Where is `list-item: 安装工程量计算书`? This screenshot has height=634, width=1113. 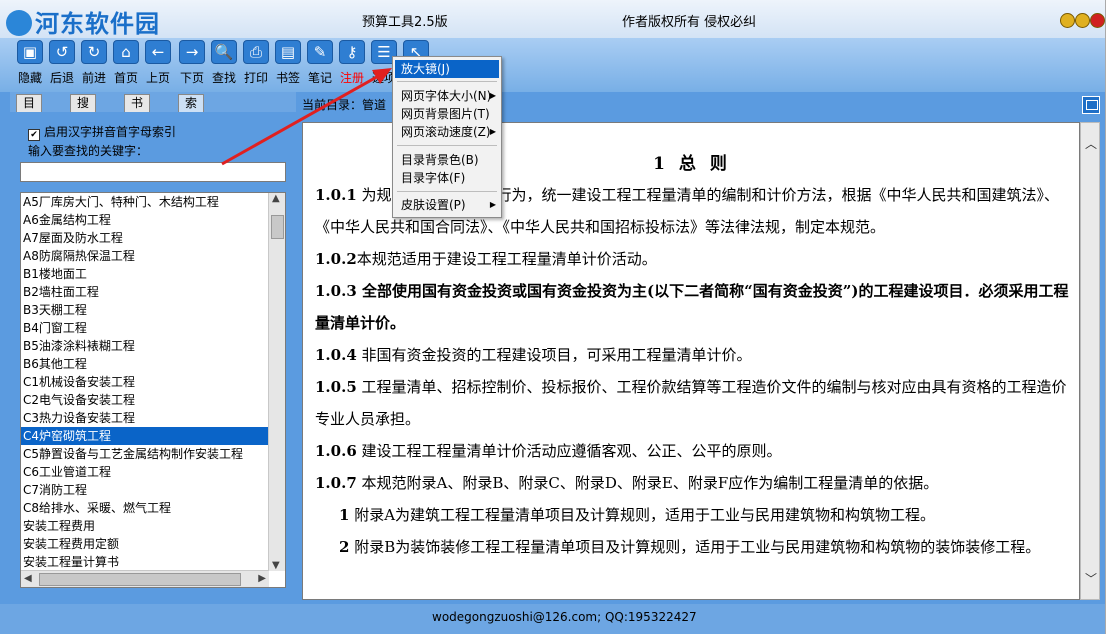
list-item: 安装工程量计算书 is located at coordinates (145, 562).